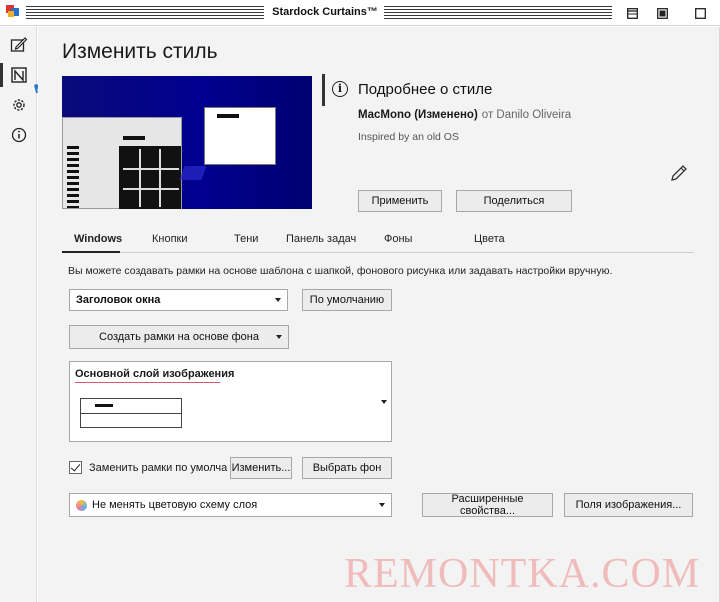 Image resolution: width=720 pixels, height=602 pixels. Describe the element at coordinates (193, 173) in the screenshot. I see `preview-stripe` at that location.